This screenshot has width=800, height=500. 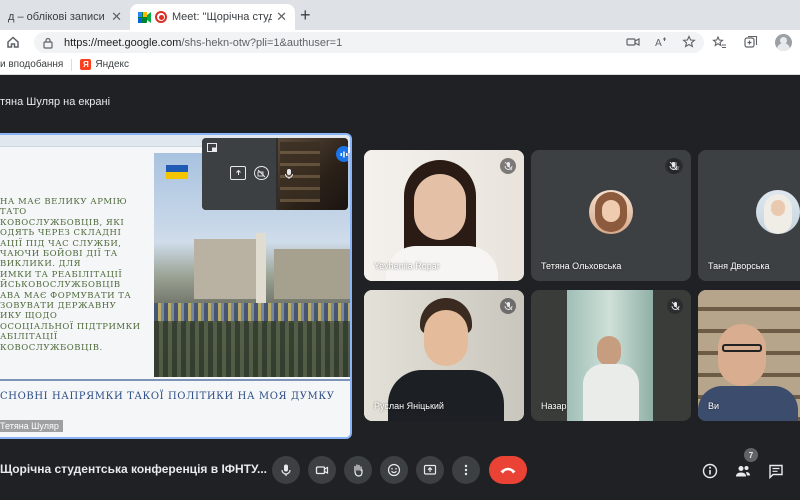 I want to click on flag-icon, so click(x=177, y=168).